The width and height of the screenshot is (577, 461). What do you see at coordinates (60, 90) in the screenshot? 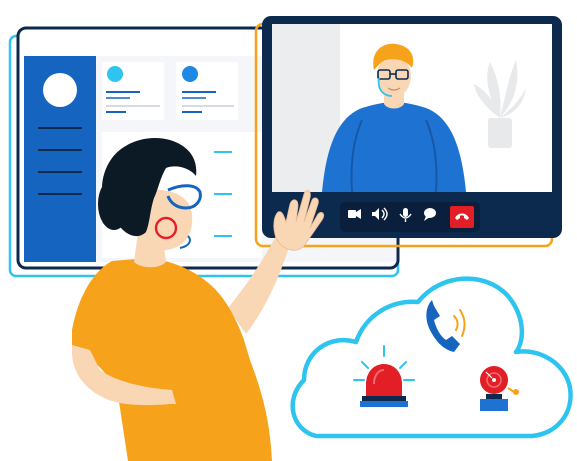
I see `sidebar-avatar` at bounding box center [60, 90].